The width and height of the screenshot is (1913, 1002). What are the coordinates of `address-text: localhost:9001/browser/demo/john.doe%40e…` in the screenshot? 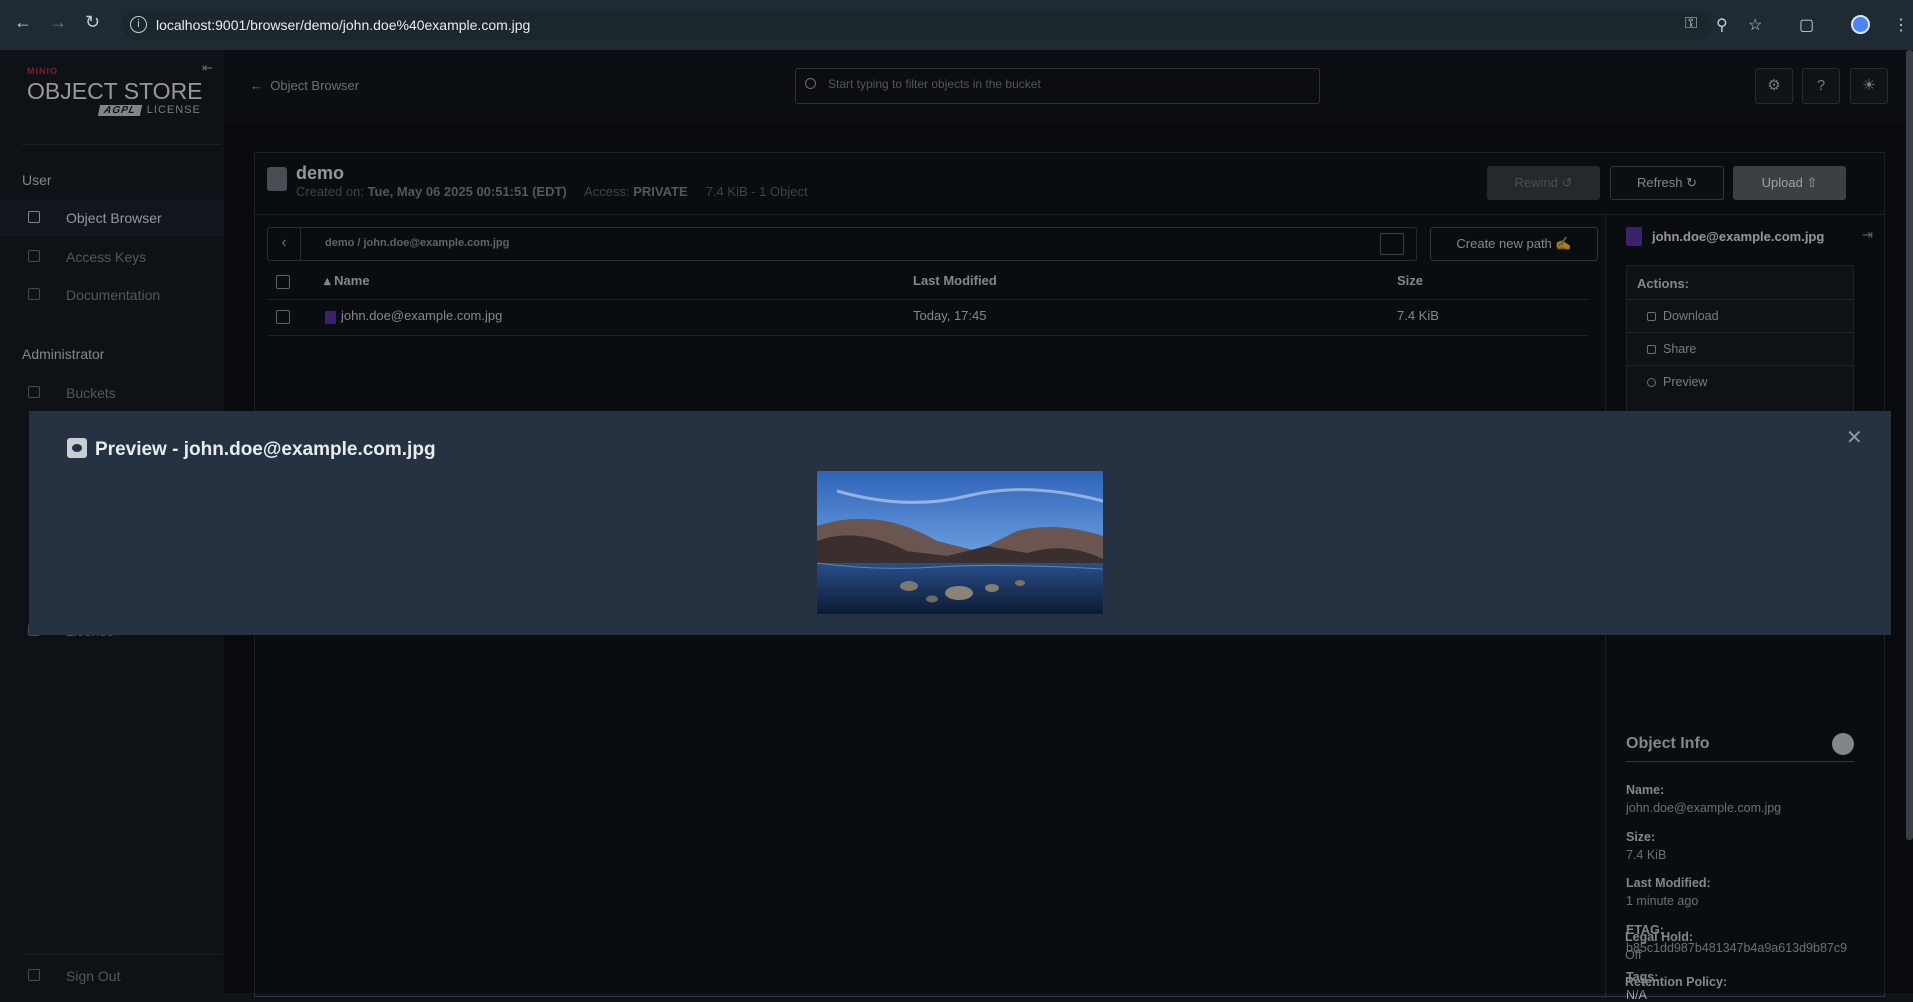 It's located at (343, 25).